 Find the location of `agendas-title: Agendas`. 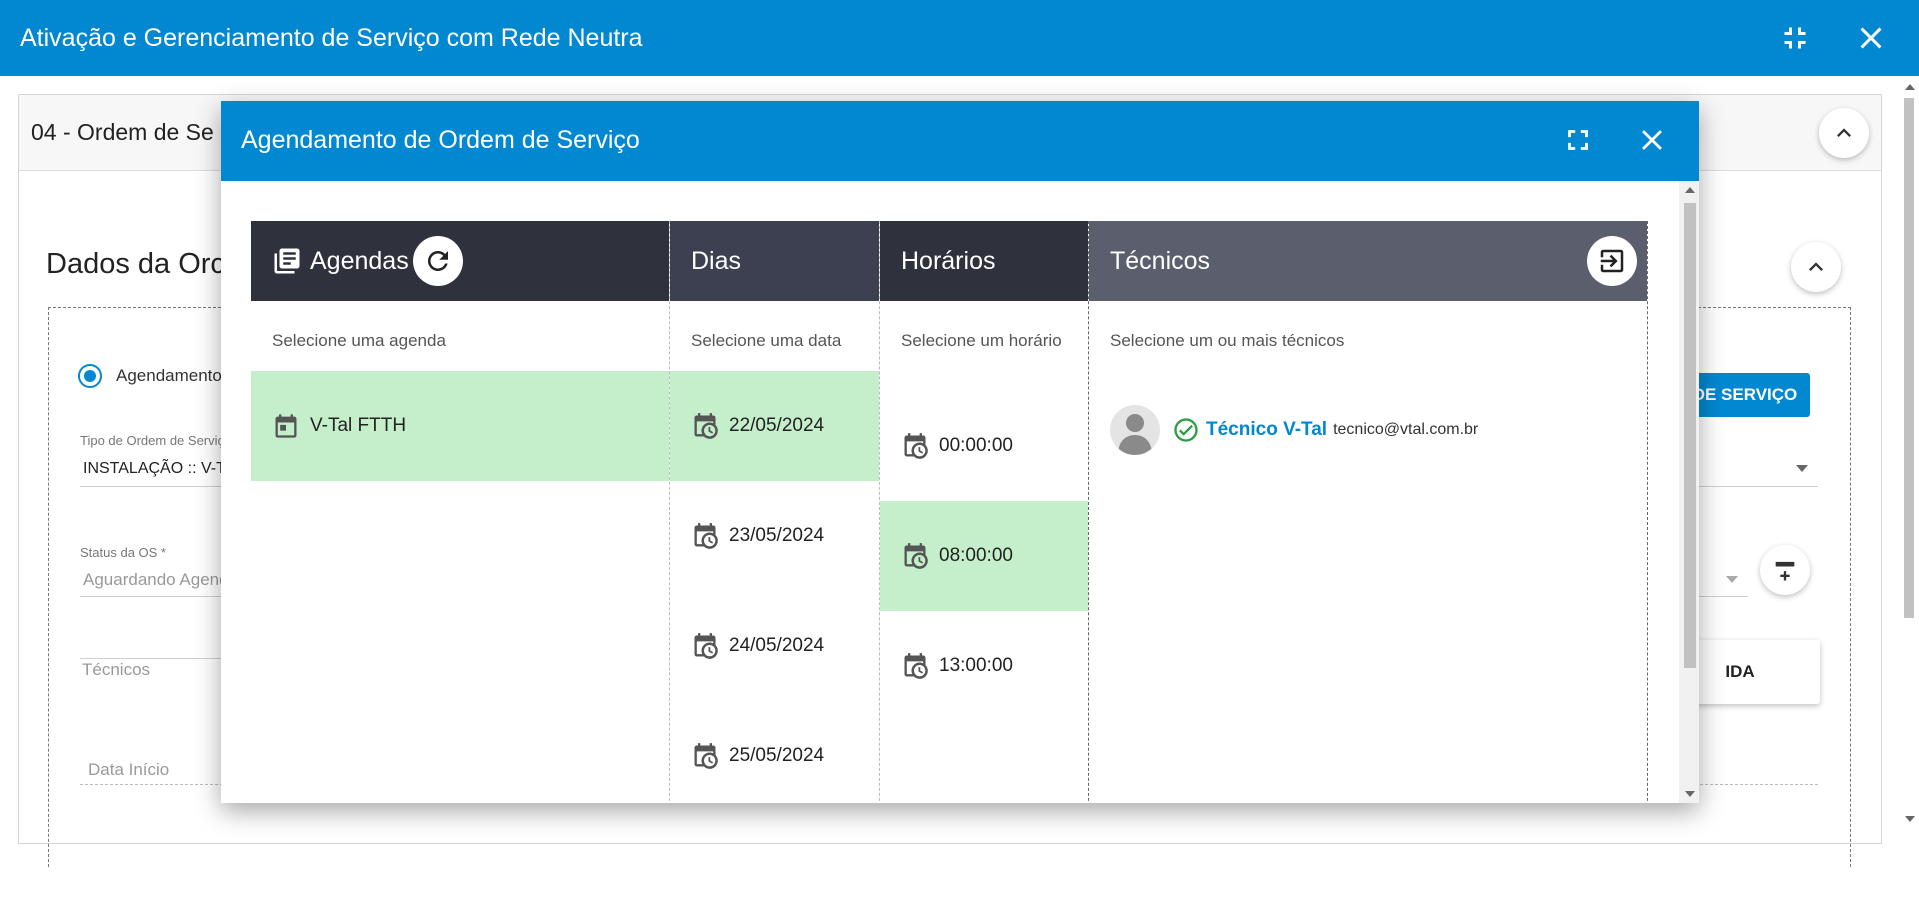

agendas-title: Agendas is located at coordinates (359, 260).